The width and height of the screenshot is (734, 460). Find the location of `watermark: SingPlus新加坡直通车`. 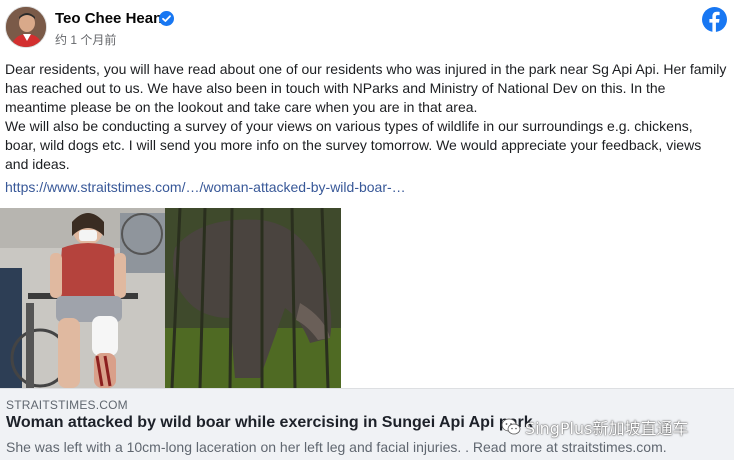

watermark: SingPlus新加坡直通车 is located at coordinates (594, 427).